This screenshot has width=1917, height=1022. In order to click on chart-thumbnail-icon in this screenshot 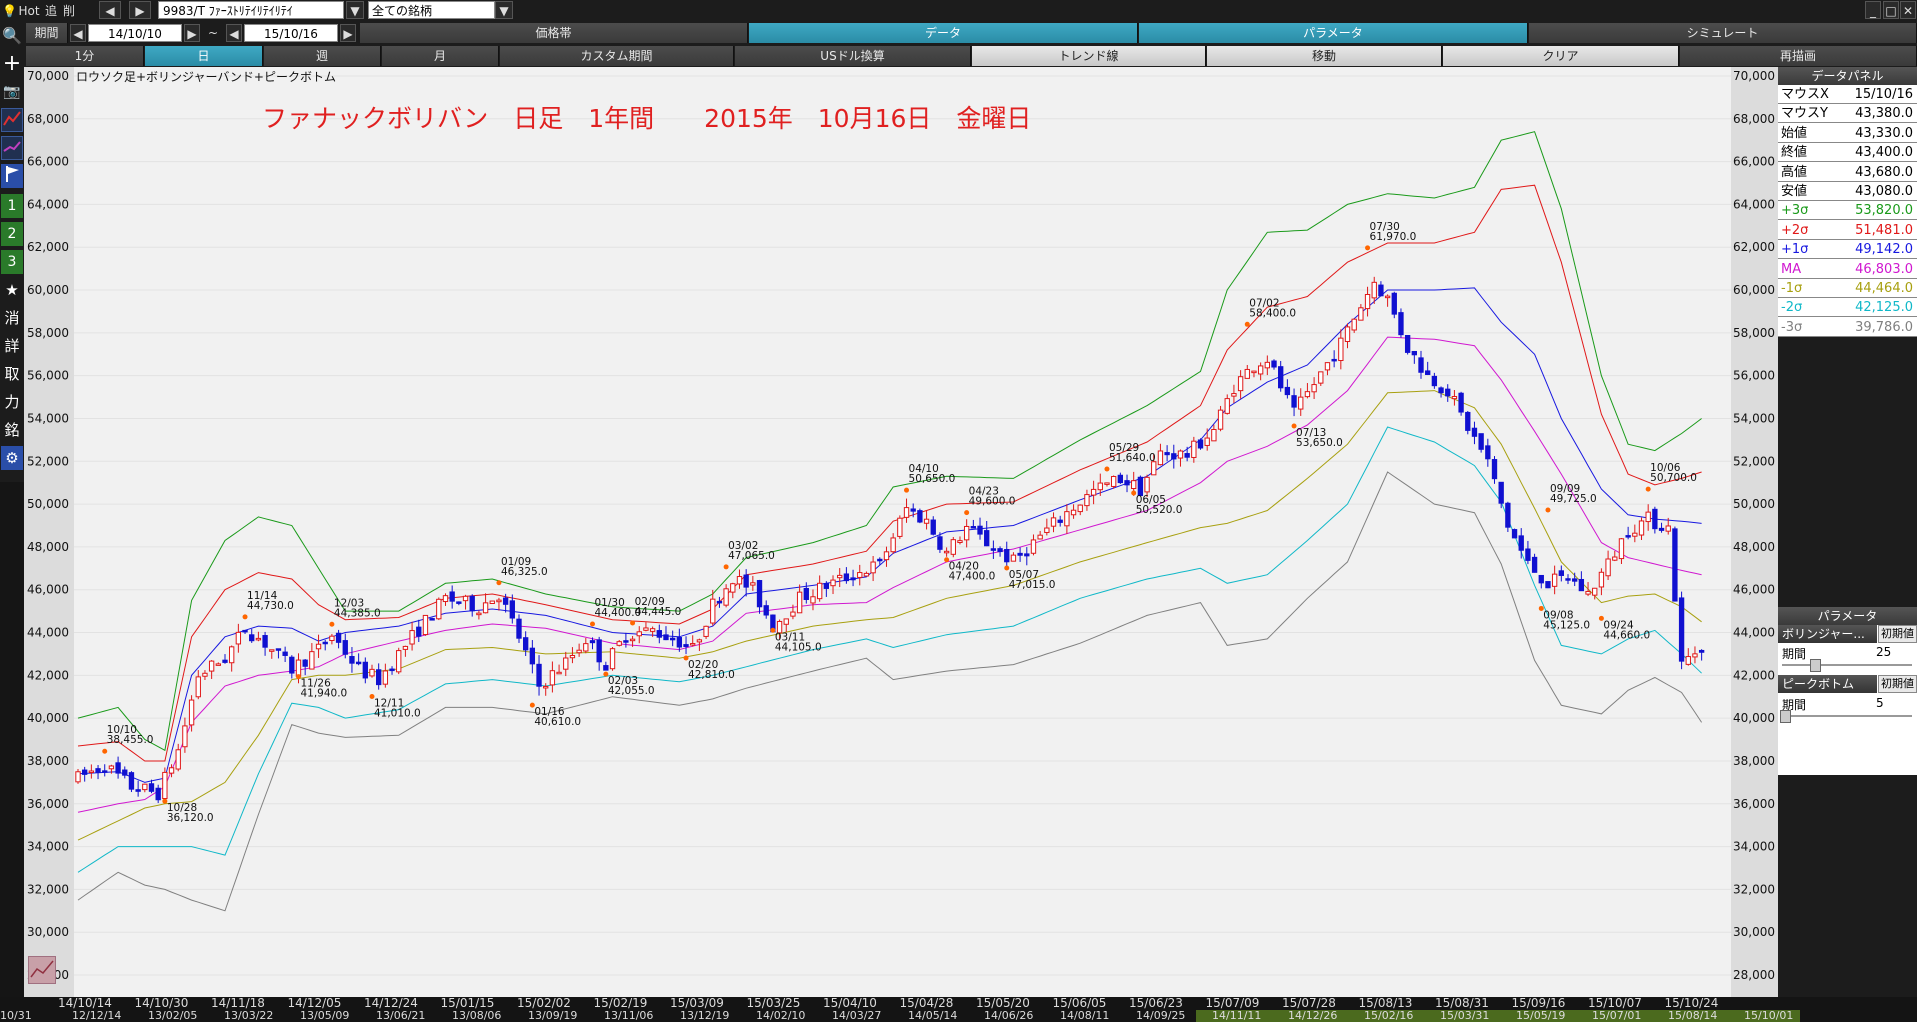, I will do `click(42, 970)`.